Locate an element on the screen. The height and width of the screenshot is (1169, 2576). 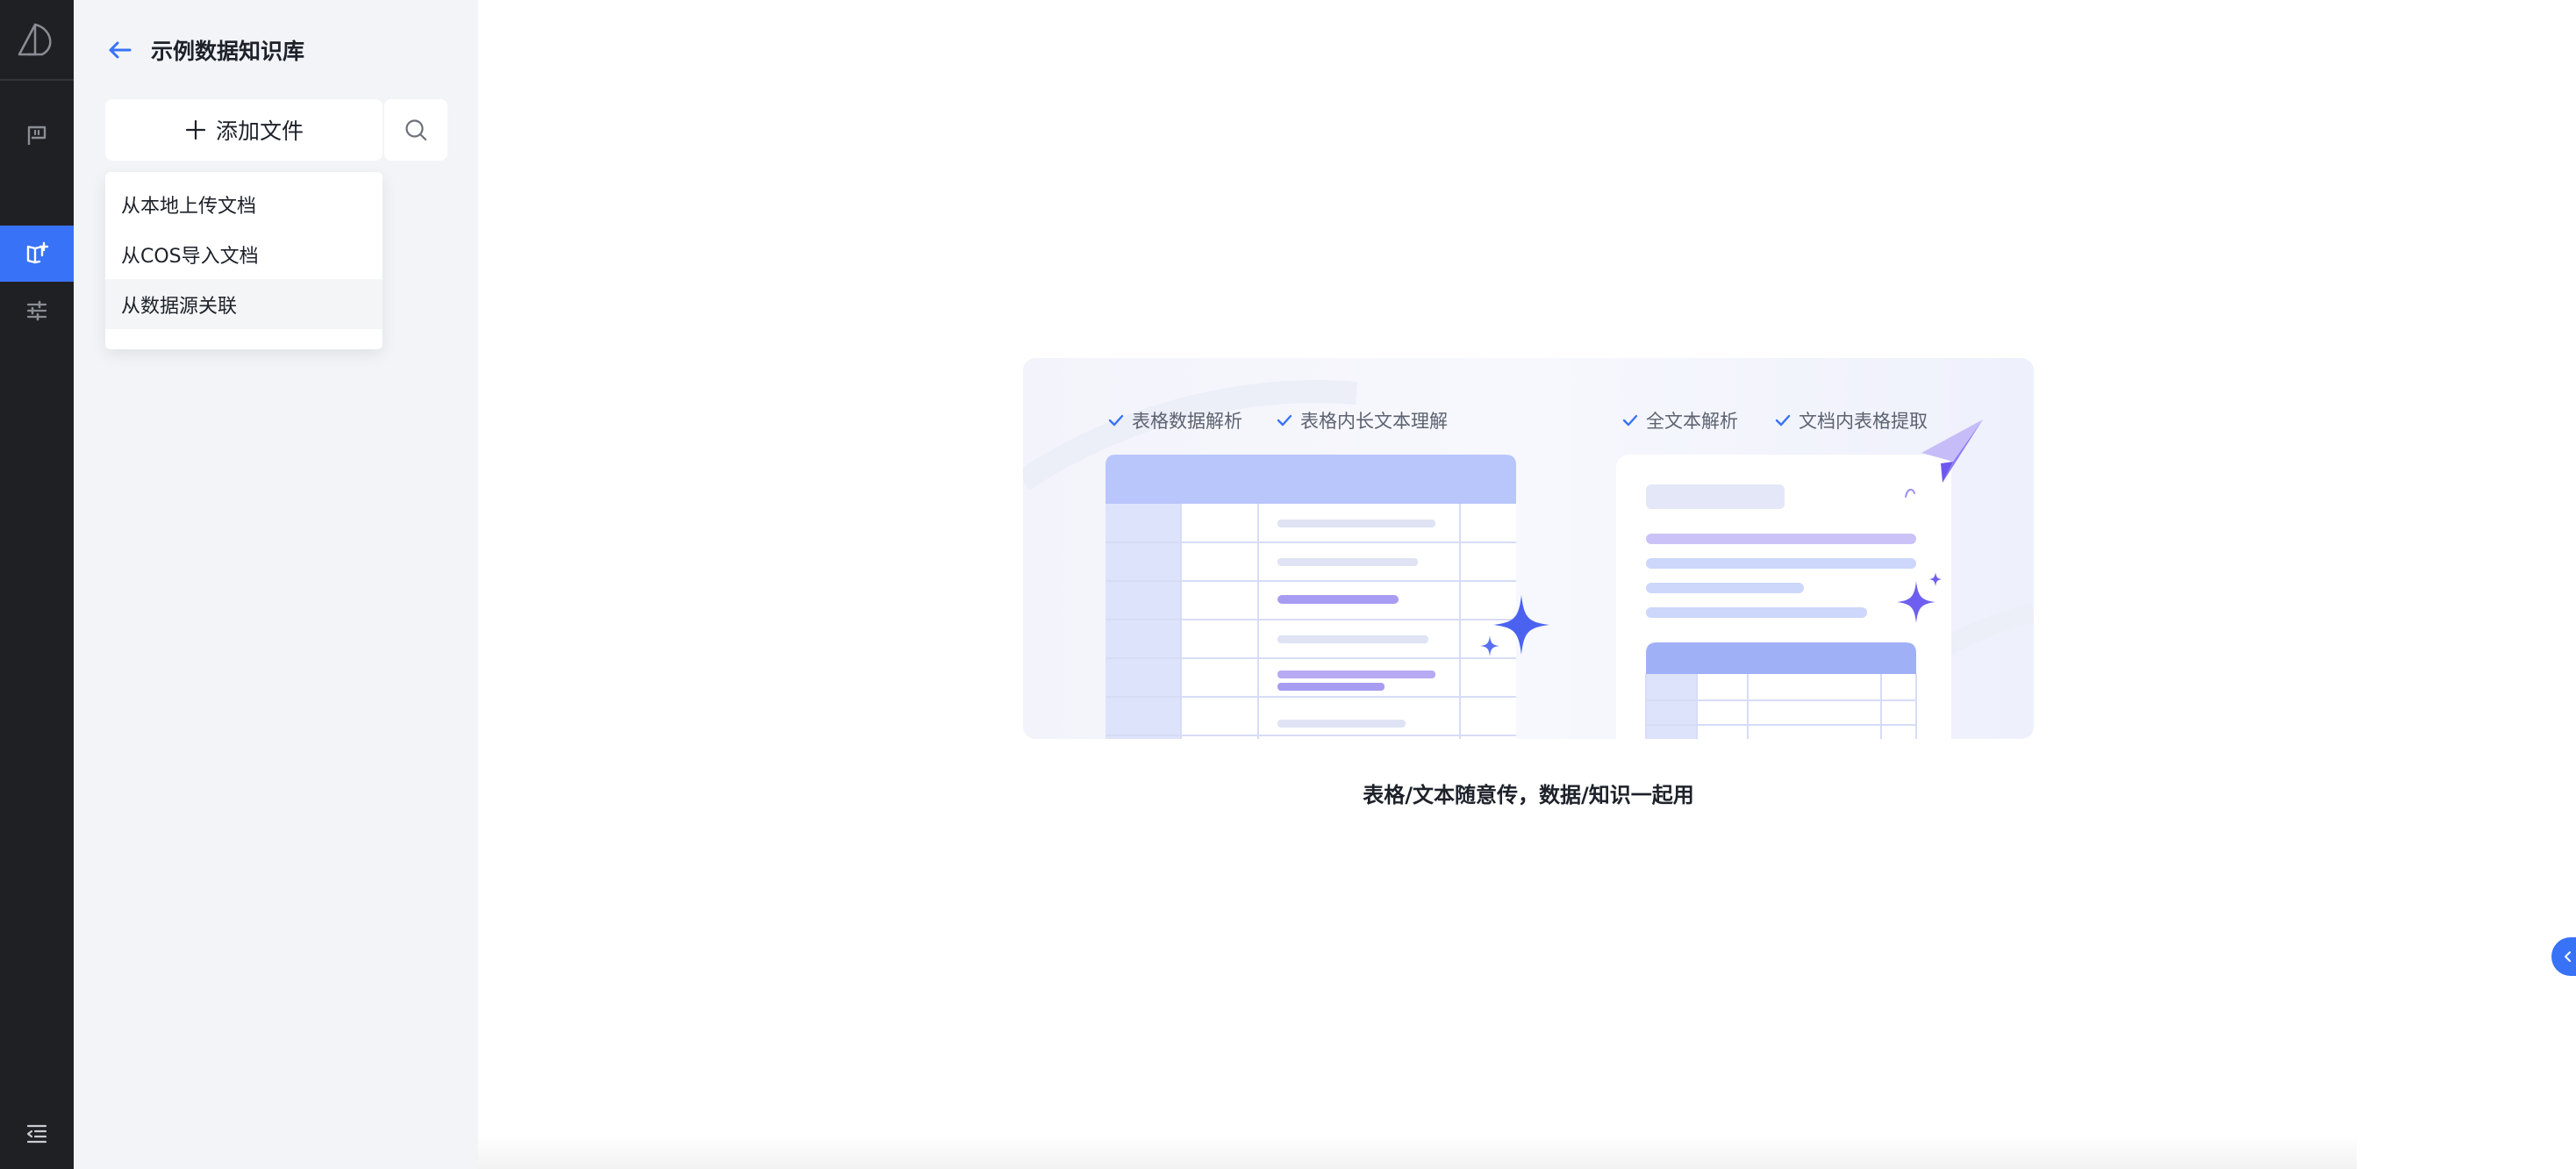
feature-table-parse: 表格数据解析 is located at coordinates (1174, 420).